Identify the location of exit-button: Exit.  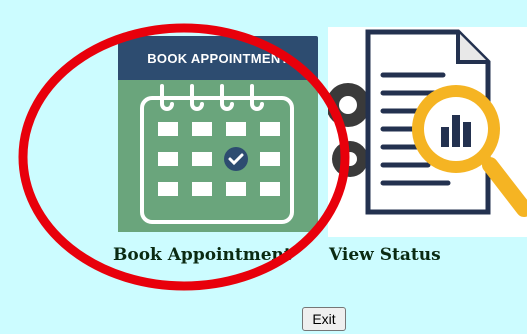
(324, 319).